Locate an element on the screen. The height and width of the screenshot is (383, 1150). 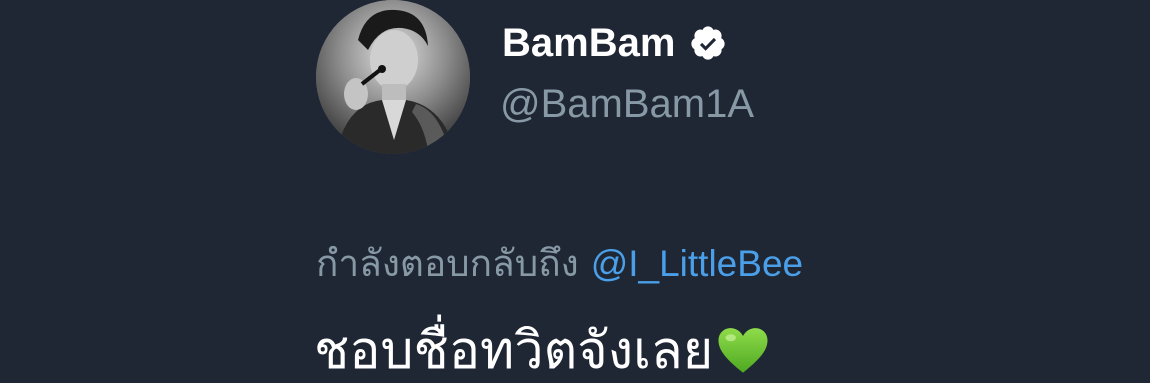
verified-badge-icon is located at coordinates (708, 43).